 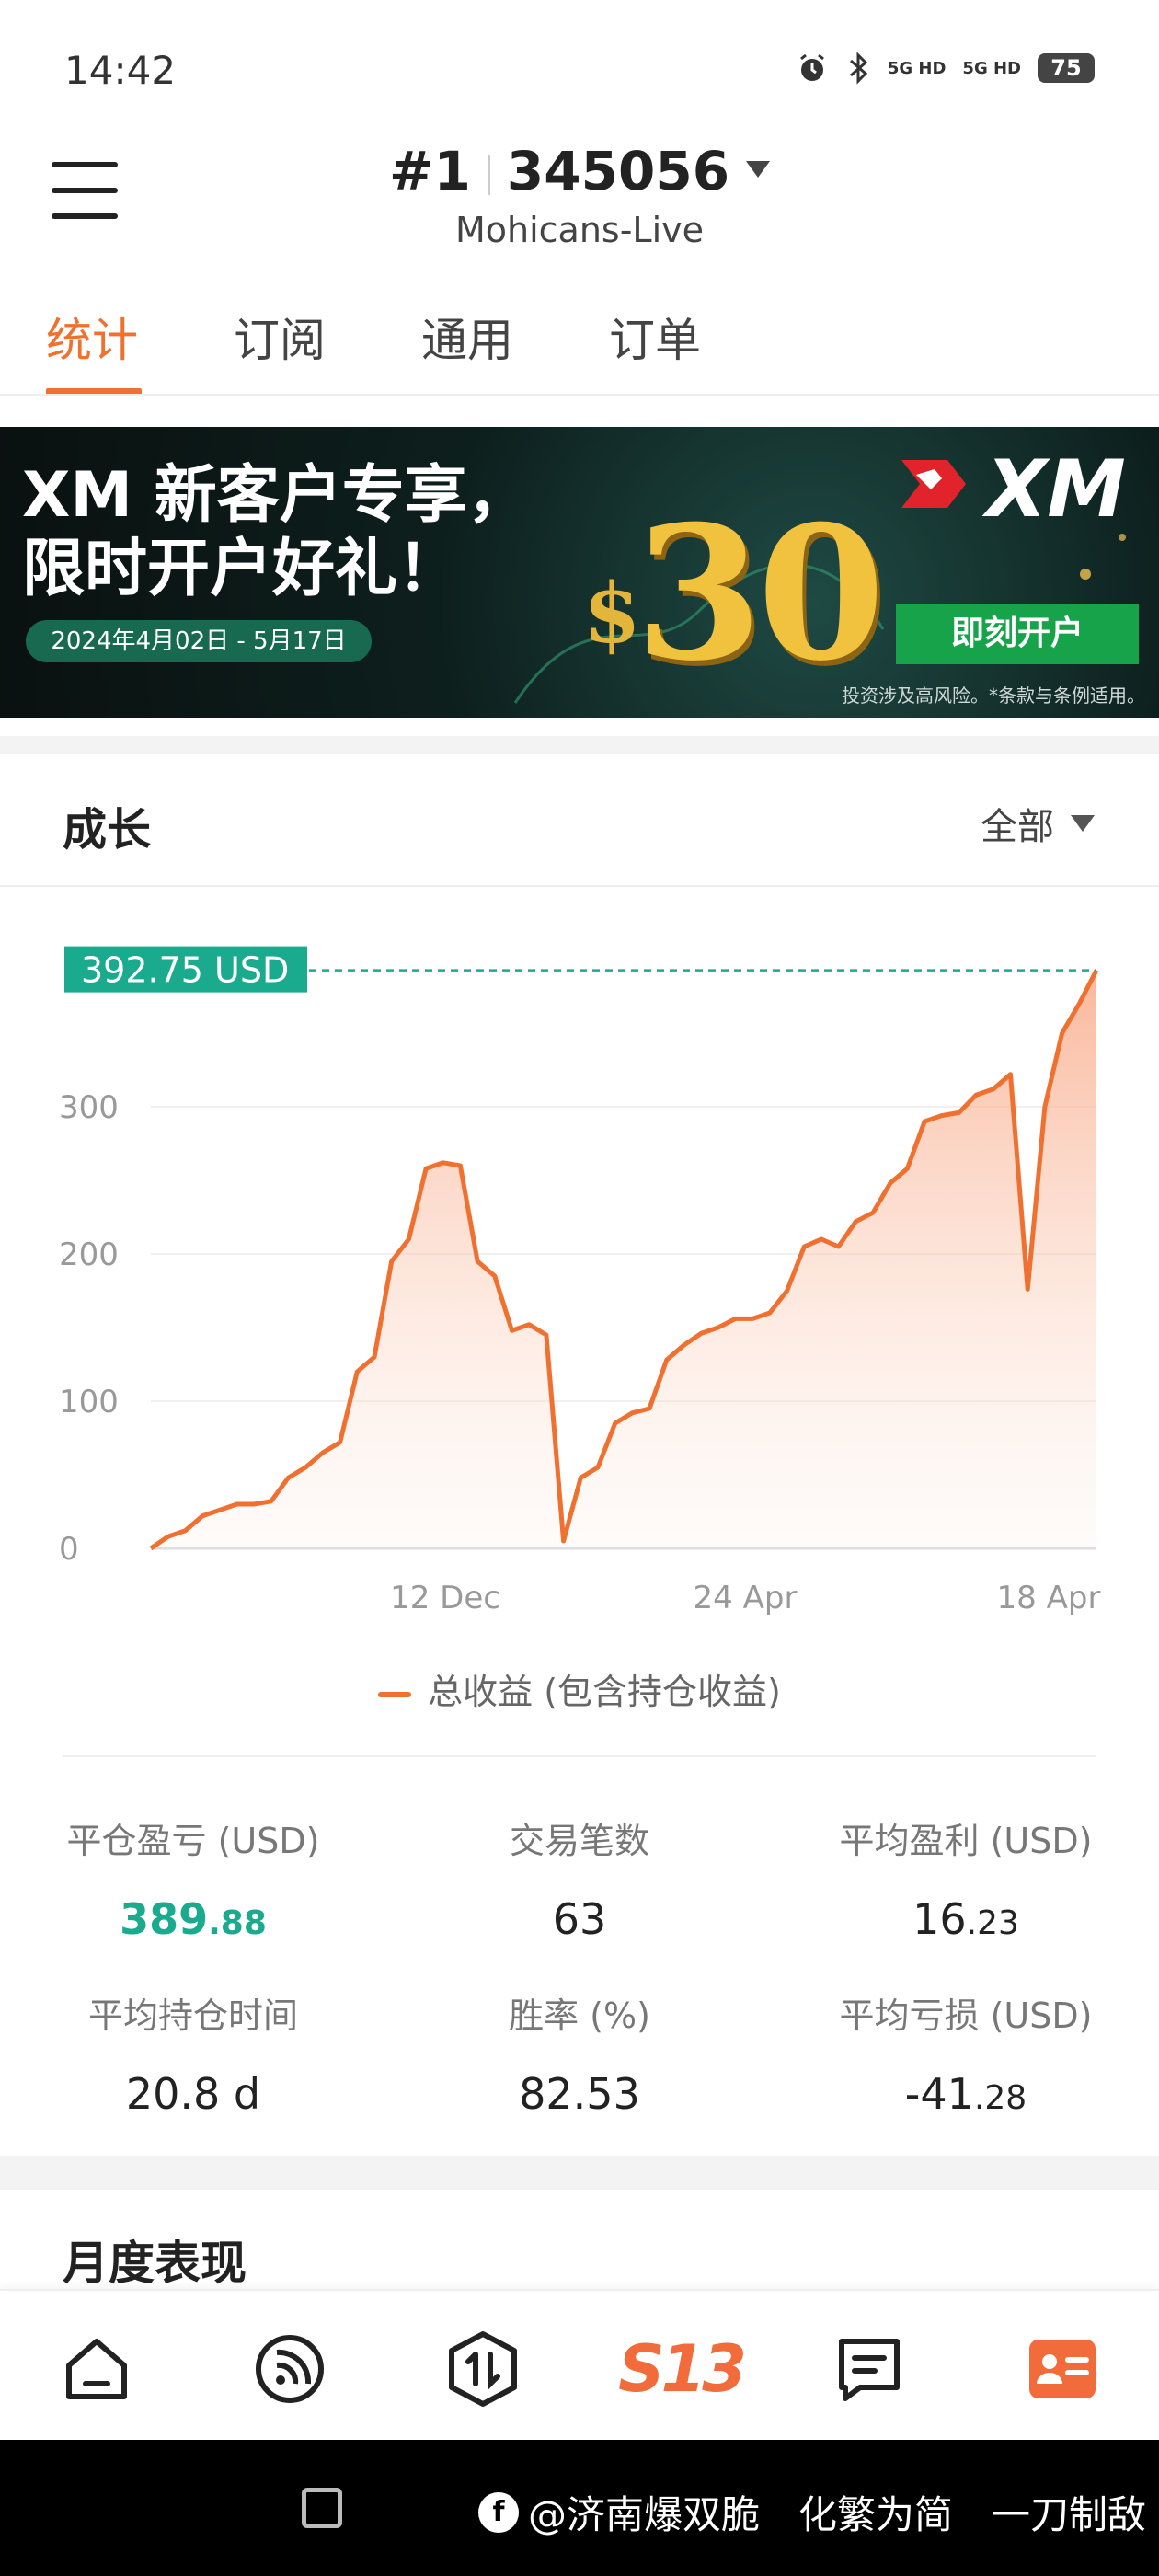 What do you see at coordinates (579, 1756) in the screenshot?
I see `stats-divider` at bounding box center [579, 1756].